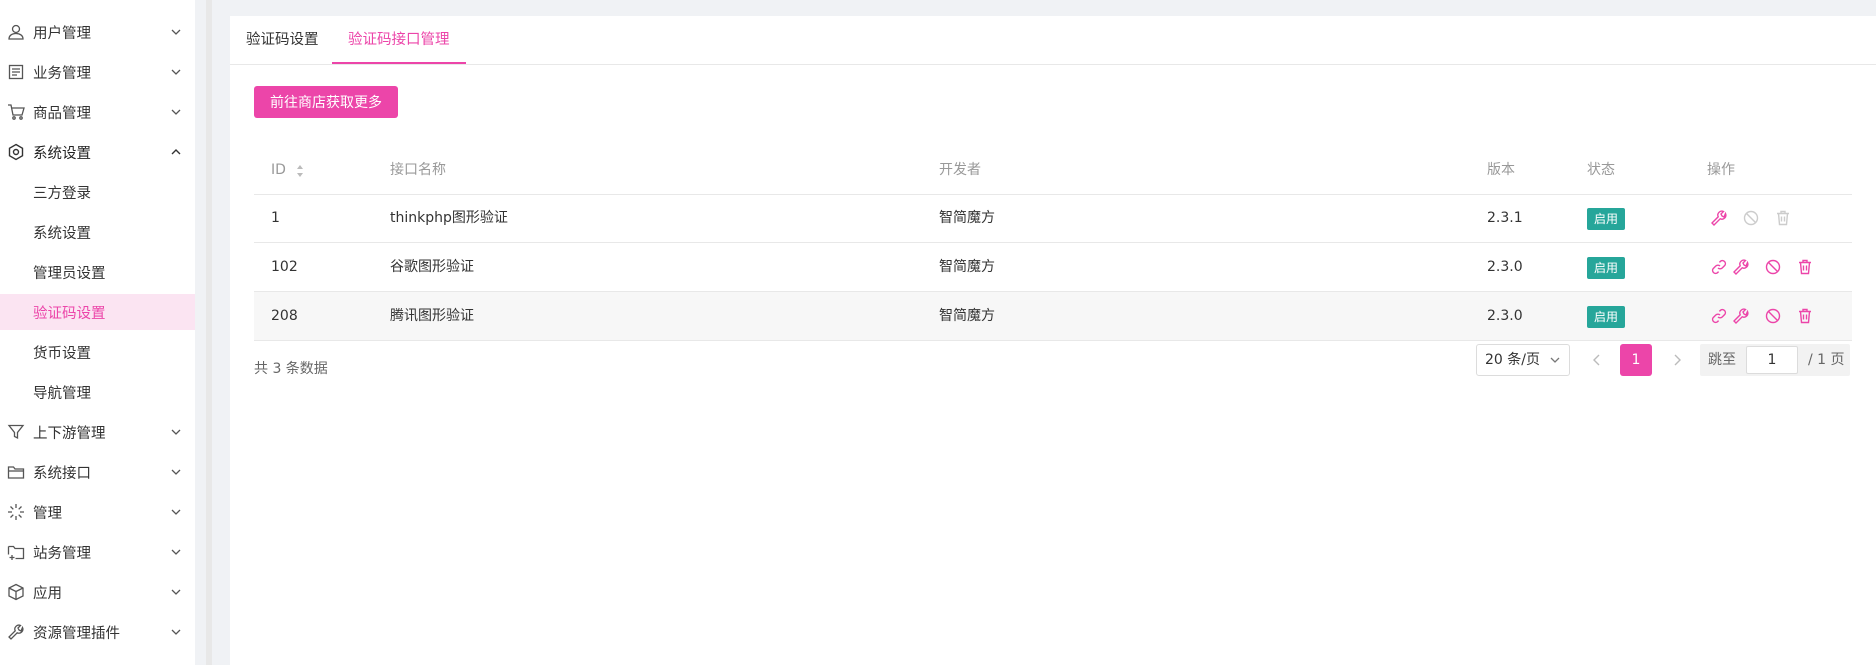 The width and height of the screenshot is (1876, 665). What do you see at coordinates (1053, 170) in the screenshot?
I see `table-header: ID 接口名称 开发者 版本 状态 操作` at bounding box center [1053, 170].